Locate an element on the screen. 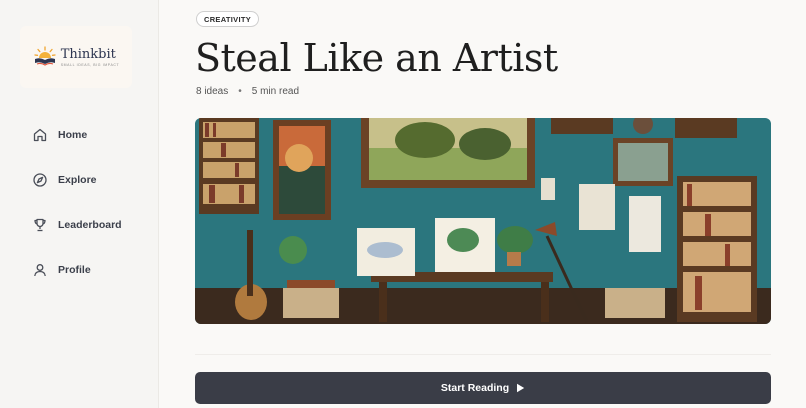 Image resolution: width=806 pixels, height=408 pixels. sidebar-item-home: Home is located at coordinates (77, 135).